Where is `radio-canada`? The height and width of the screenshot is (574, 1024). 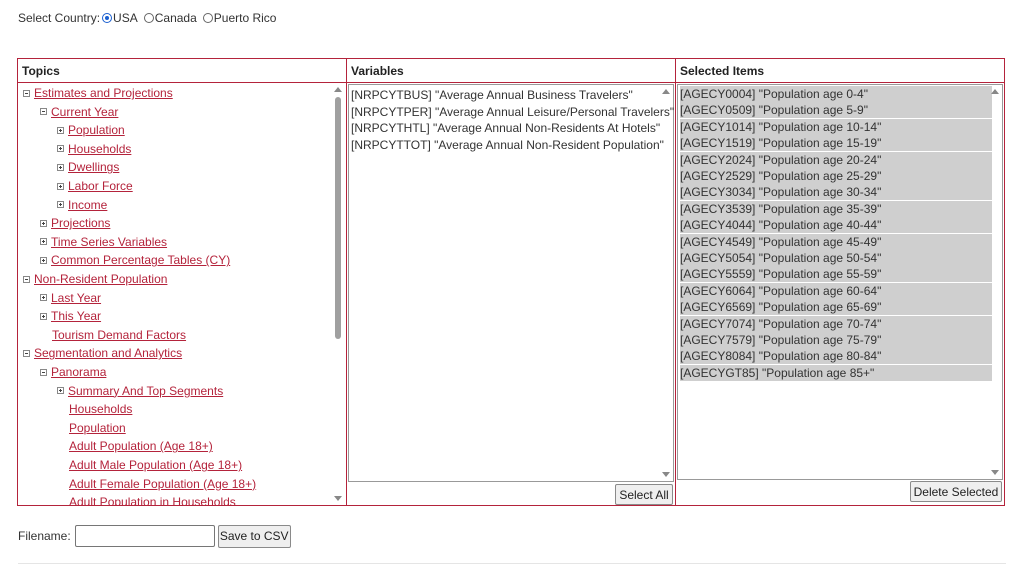
radio-canada is located at coordinates (148, 18).